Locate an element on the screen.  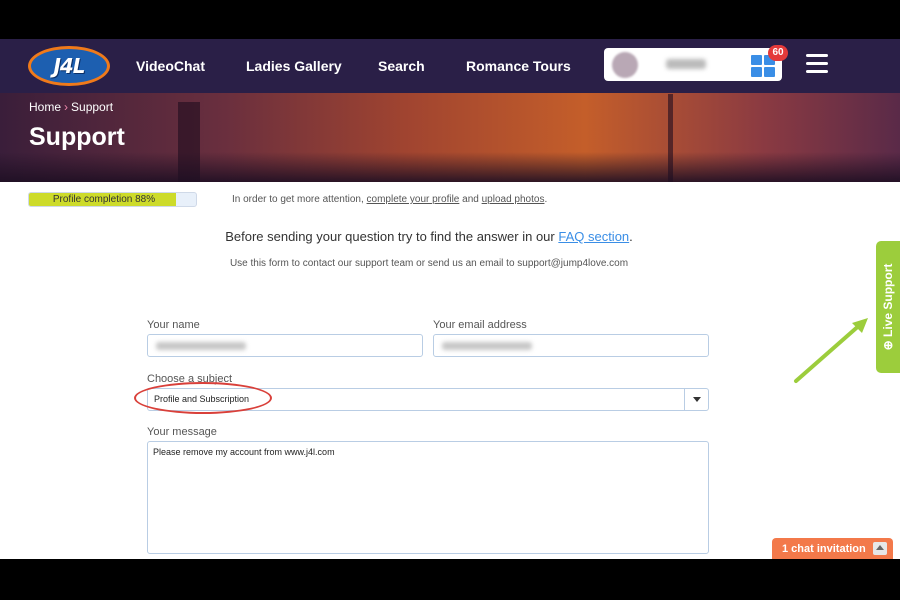
name-label: Your name is located at coordinates (173, 325).